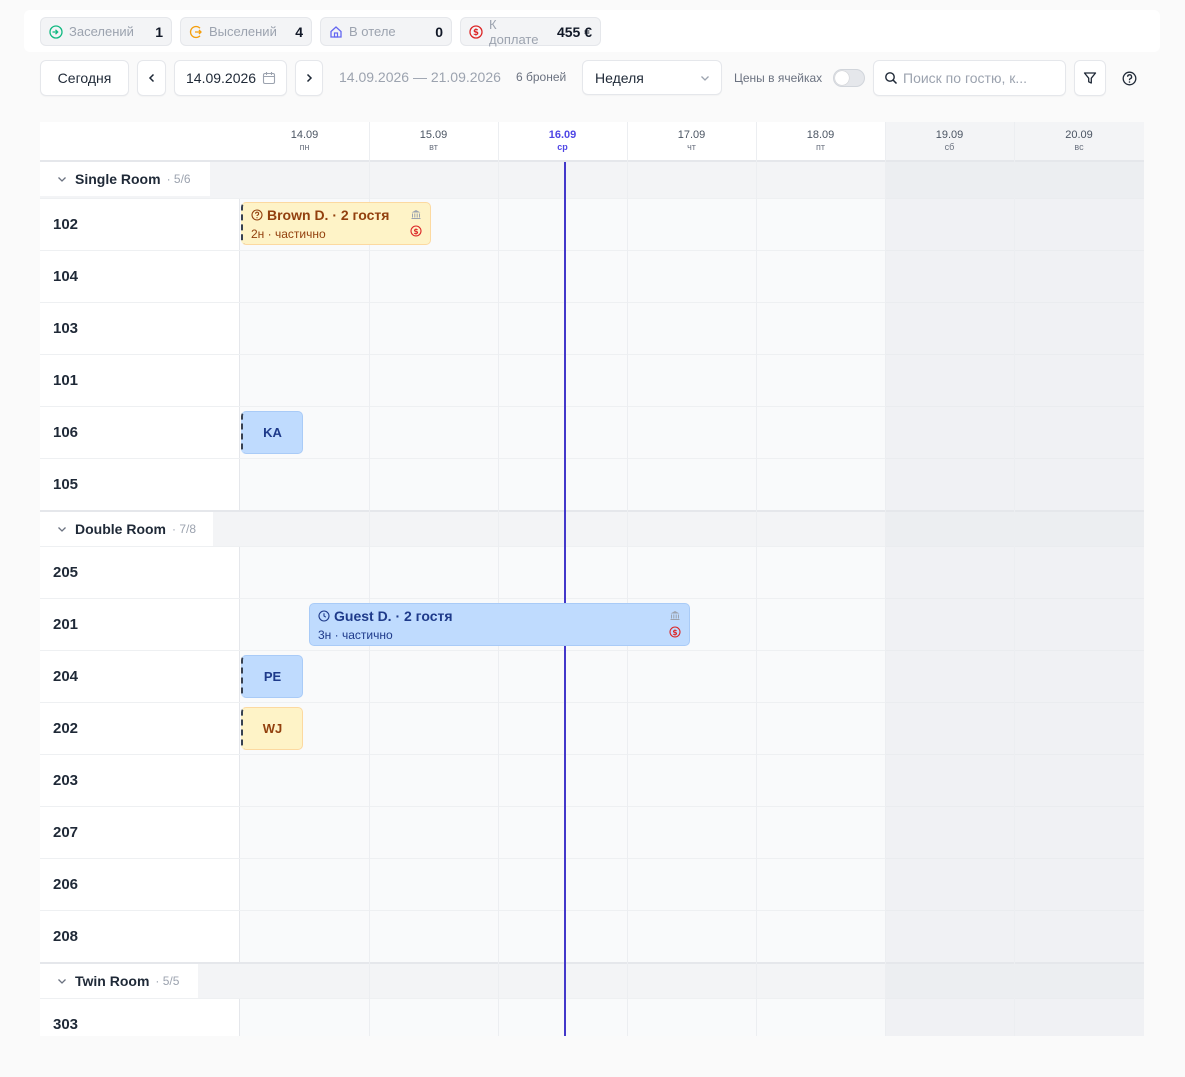  I want to click on stat-label: В отеле, so click(372, 31).